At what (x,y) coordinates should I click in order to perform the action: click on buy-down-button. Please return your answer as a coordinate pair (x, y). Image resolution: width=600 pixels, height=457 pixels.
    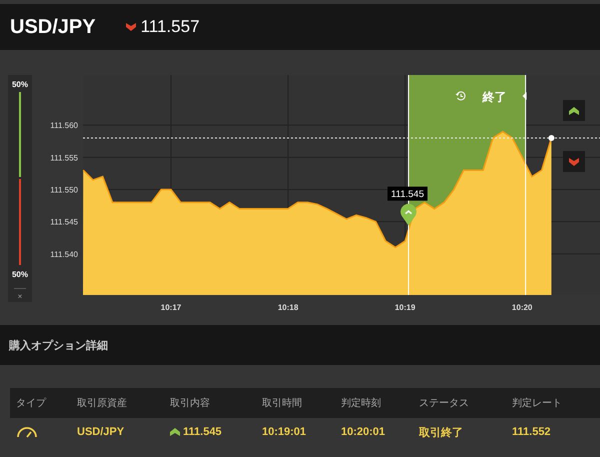
    Looking at the image, I should click on (574, 161).